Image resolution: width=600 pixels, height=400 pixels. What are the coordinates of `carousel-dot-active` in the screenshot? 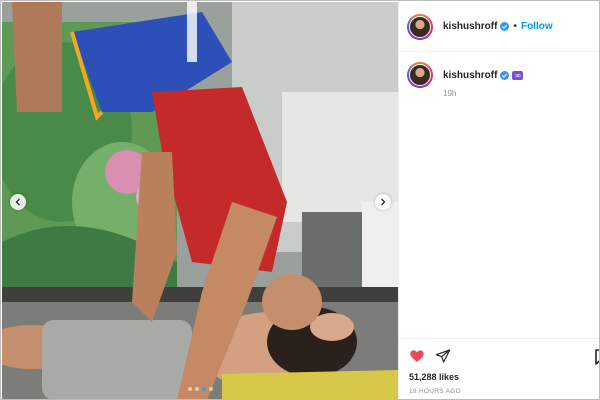 It's located at (203, 389).